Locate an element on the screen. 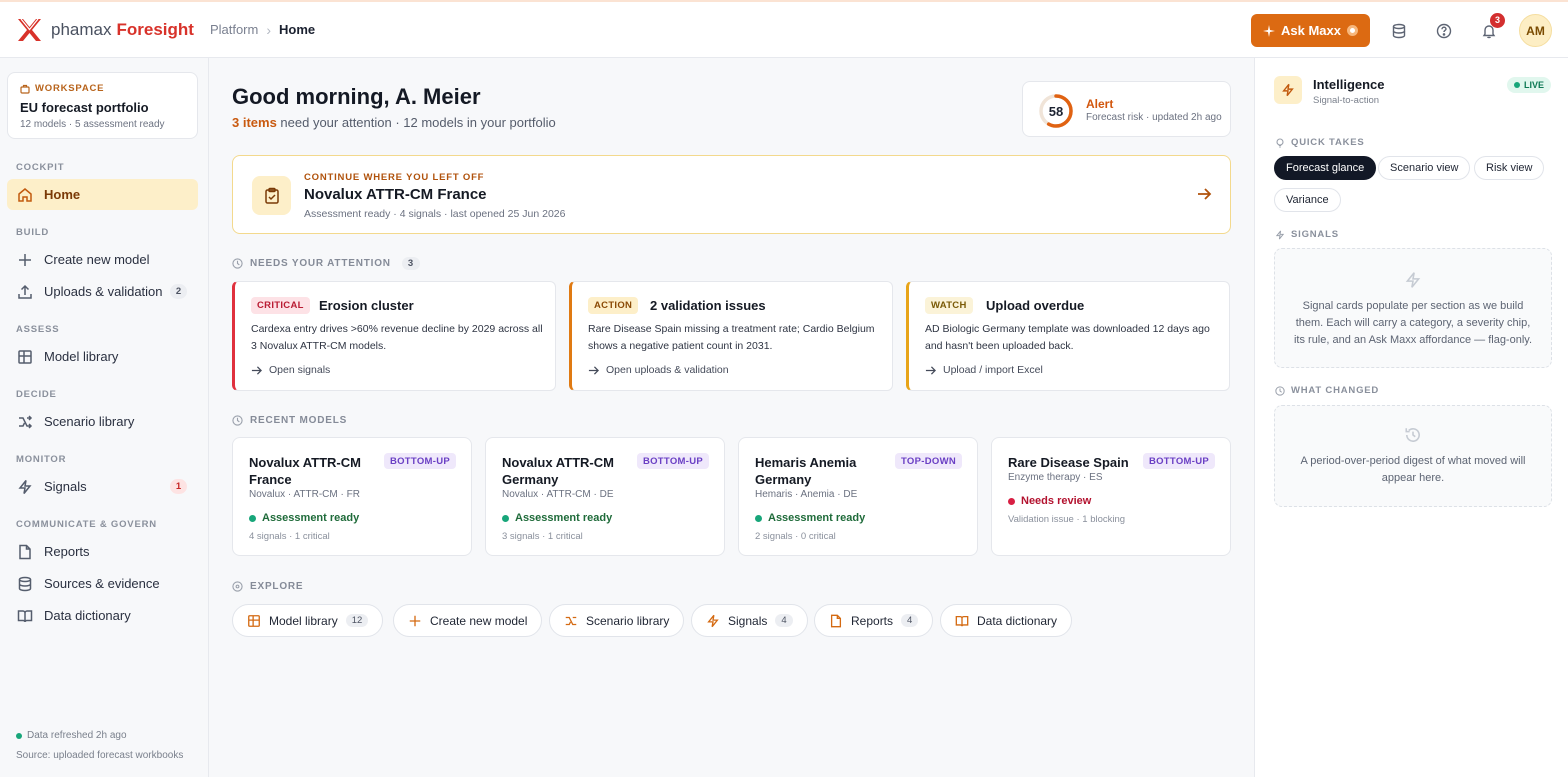 The image size is (1568, 777). model-status: Needs review is located at coordinates (1049, 501).